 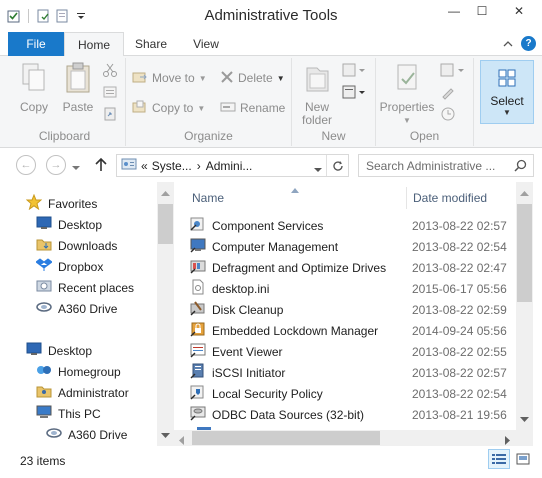 What do you see at coordinates (198, 246) in the screenshot?
I see `computer-management-icon` at bounding box center [198, 246].